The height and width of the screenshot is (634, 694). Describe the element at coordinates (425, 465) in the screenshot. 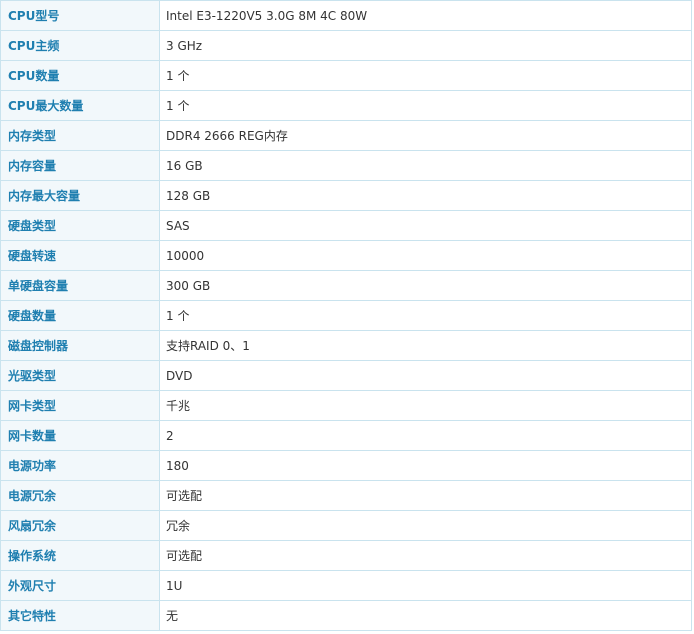

I see `spec-value: 180` at that location.